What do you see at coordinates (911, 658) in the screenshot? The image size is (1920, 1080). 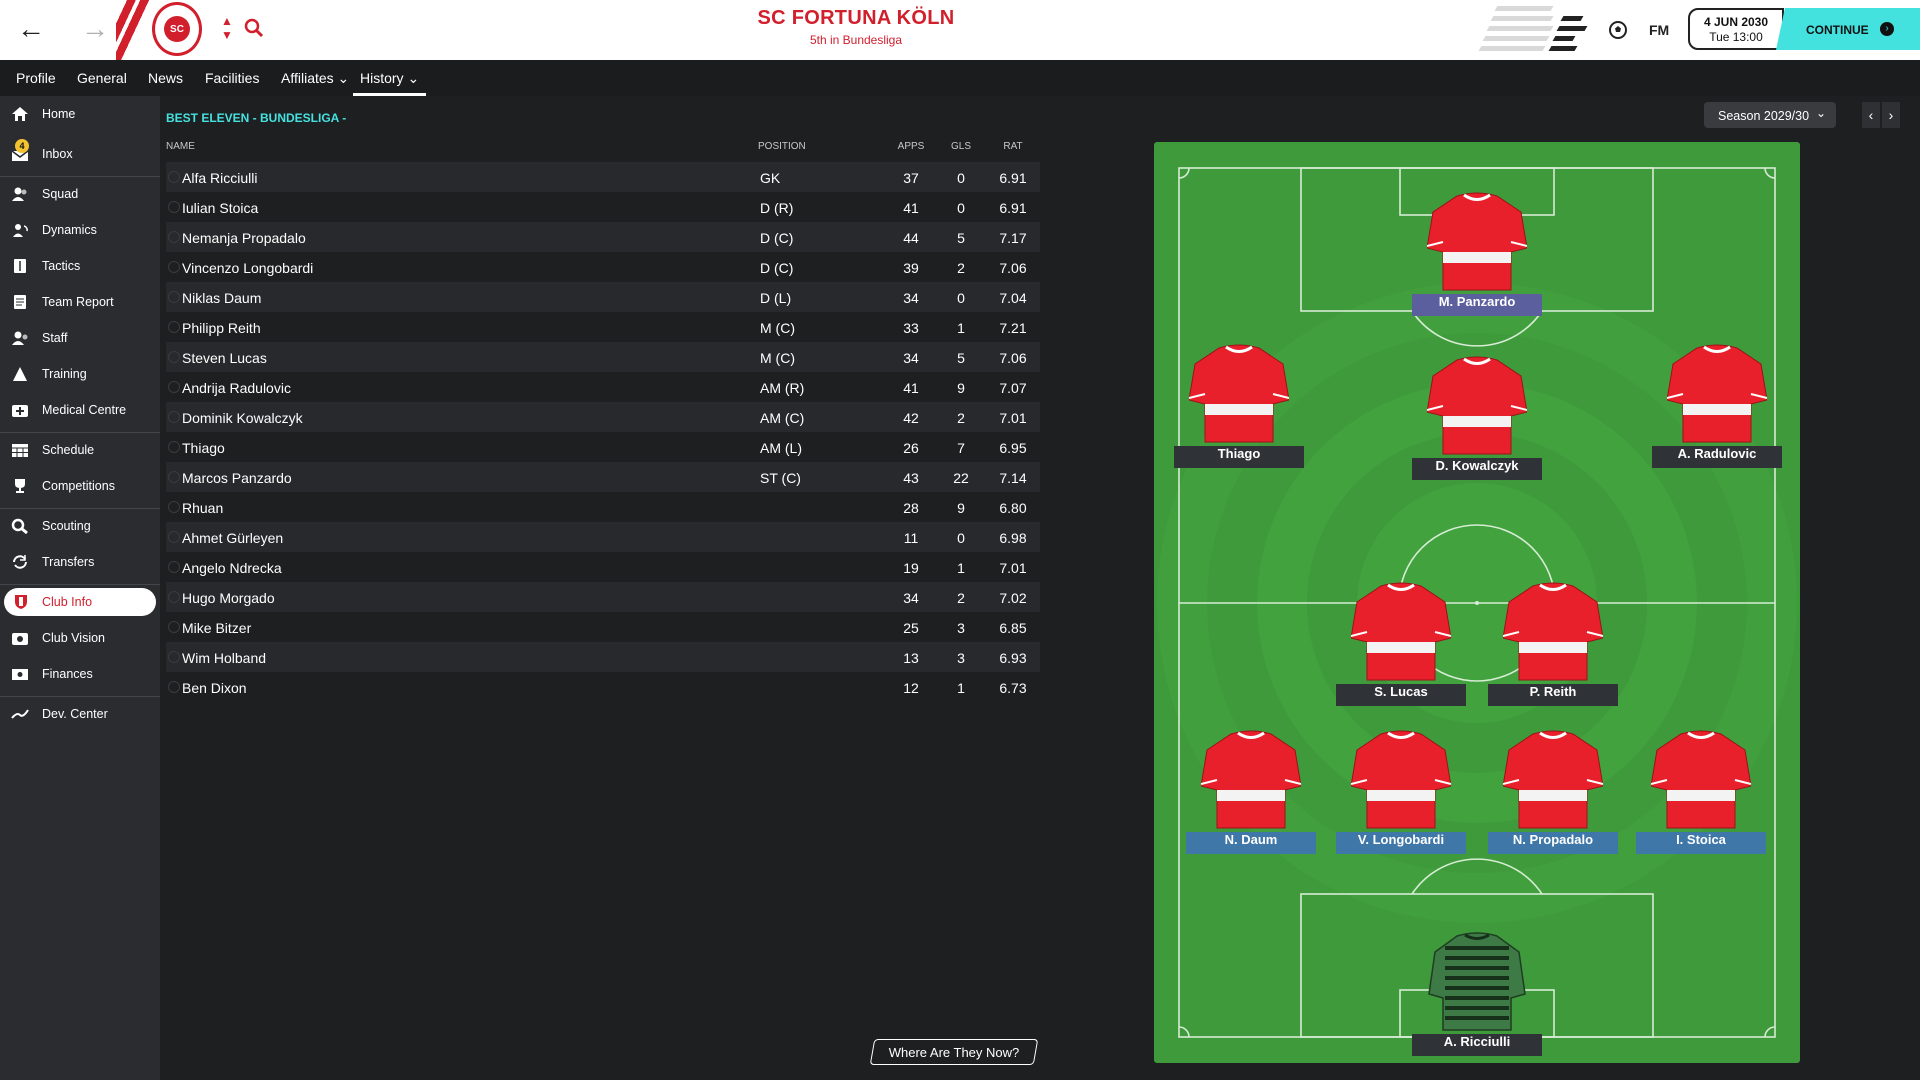 I see `player-apps: 13` at bounding box center [911, 658].